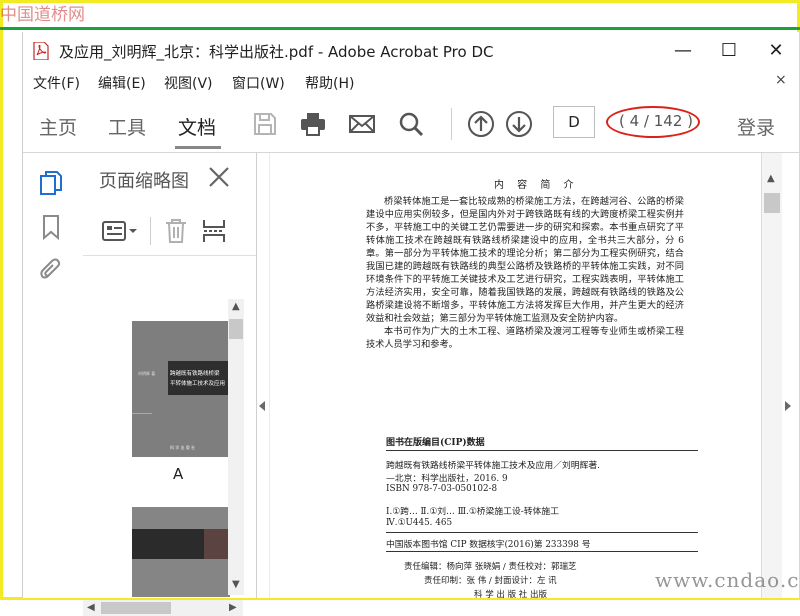  Describe the element at coordinates (442, 489) in the screenshot. I see `cip-line: ISBN 978-7-03-050102-8` at that location.